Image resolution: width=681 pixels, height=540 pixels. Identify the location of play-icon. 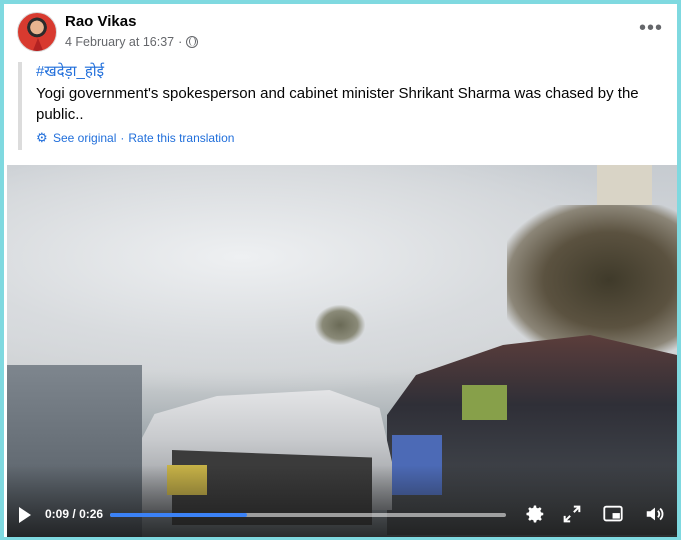
(25, 515).